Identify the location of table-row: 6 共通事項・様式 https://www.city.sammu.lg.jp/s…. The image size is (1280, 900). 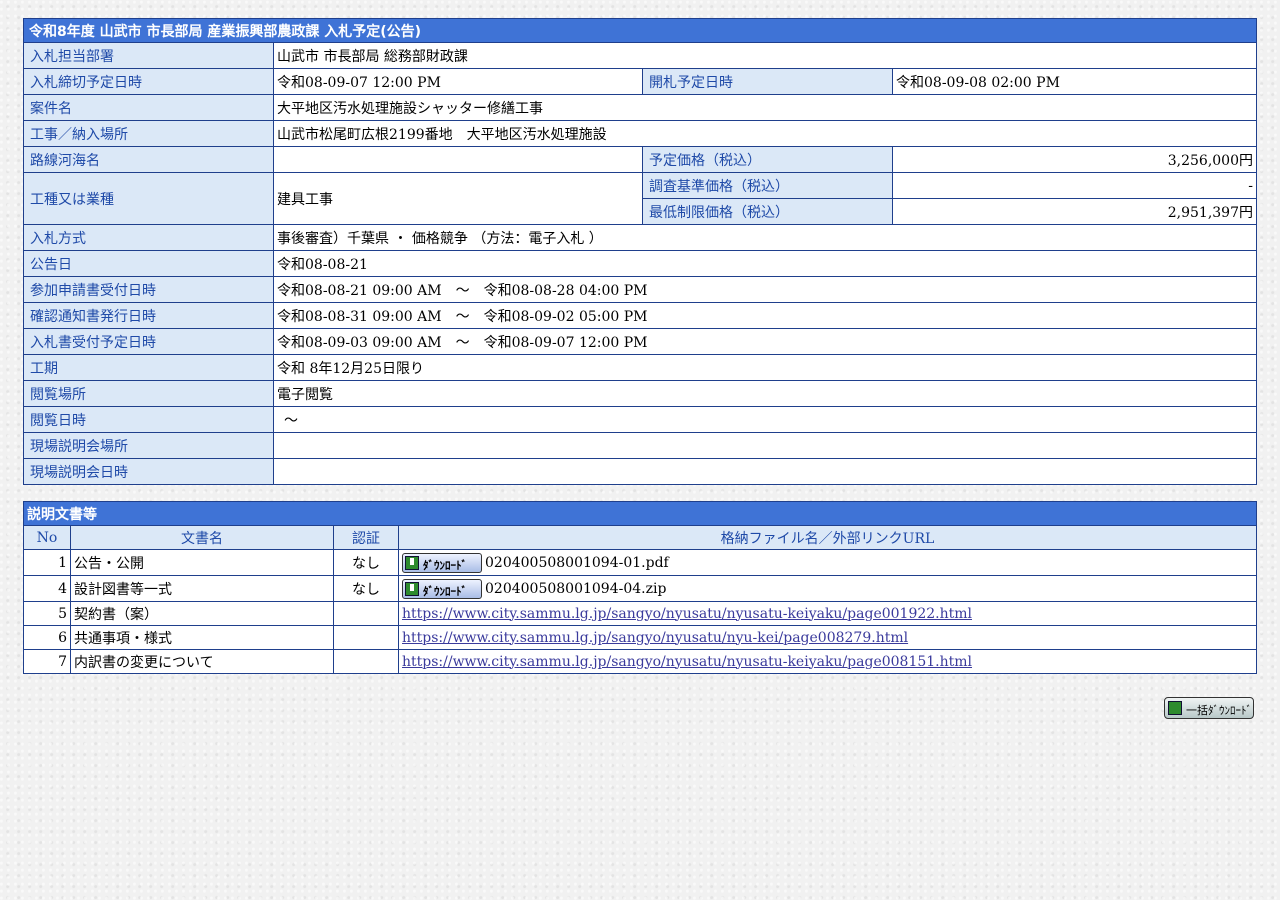
(640, 637).